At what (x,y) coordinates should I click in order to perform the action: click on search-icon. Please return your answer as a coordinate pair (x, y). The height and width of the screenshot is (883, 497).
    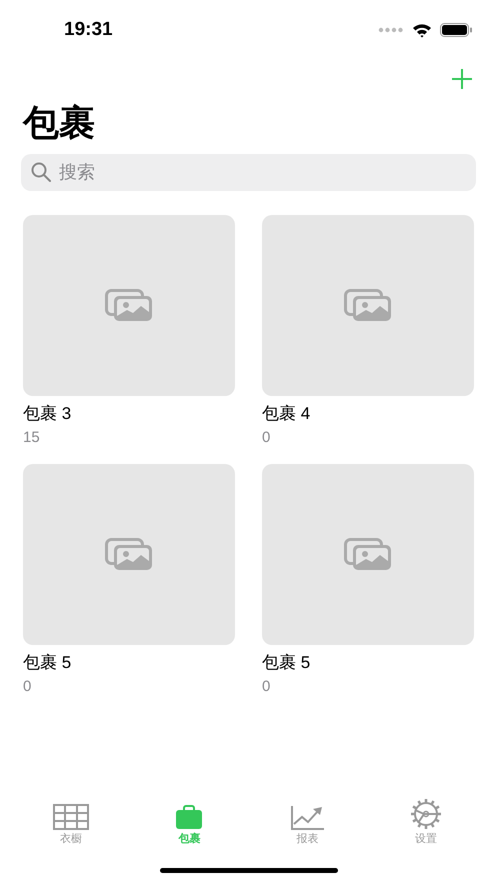
    Looking at the image, I should click on (41, 172).